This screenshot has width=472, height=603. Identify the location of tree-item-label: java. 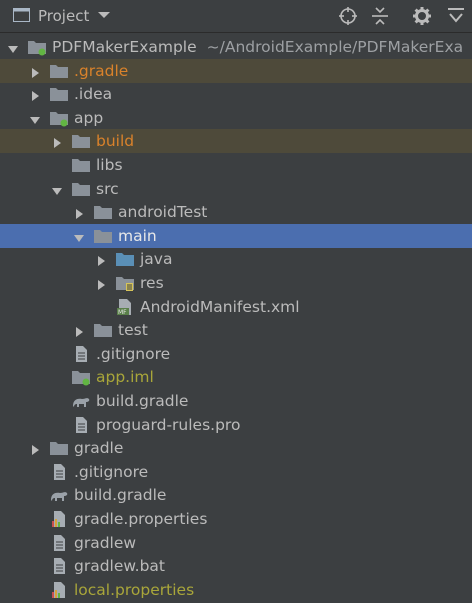
(156, 259).